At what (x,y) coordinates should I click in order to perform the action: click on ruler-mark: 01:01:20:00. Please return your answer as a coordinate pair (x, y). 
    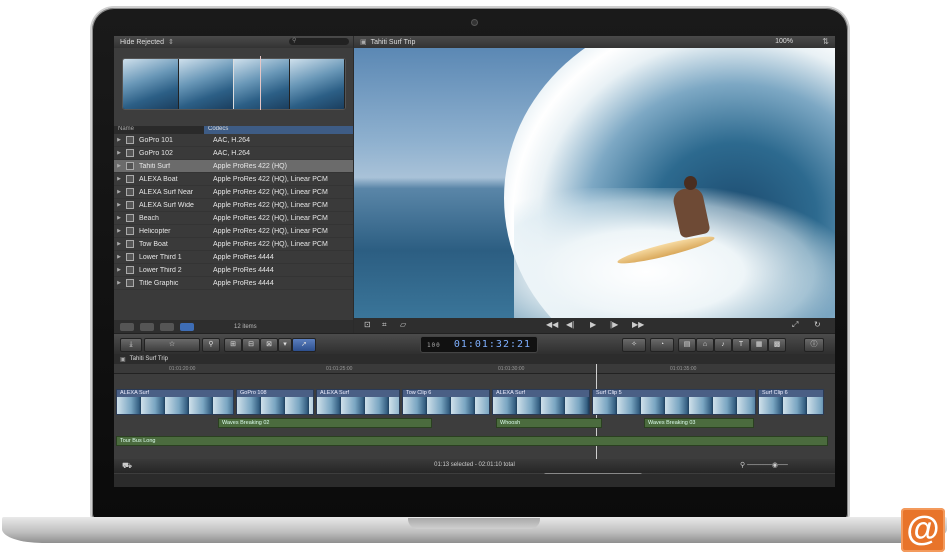
    Looking at the image, I should click on (182, 369).